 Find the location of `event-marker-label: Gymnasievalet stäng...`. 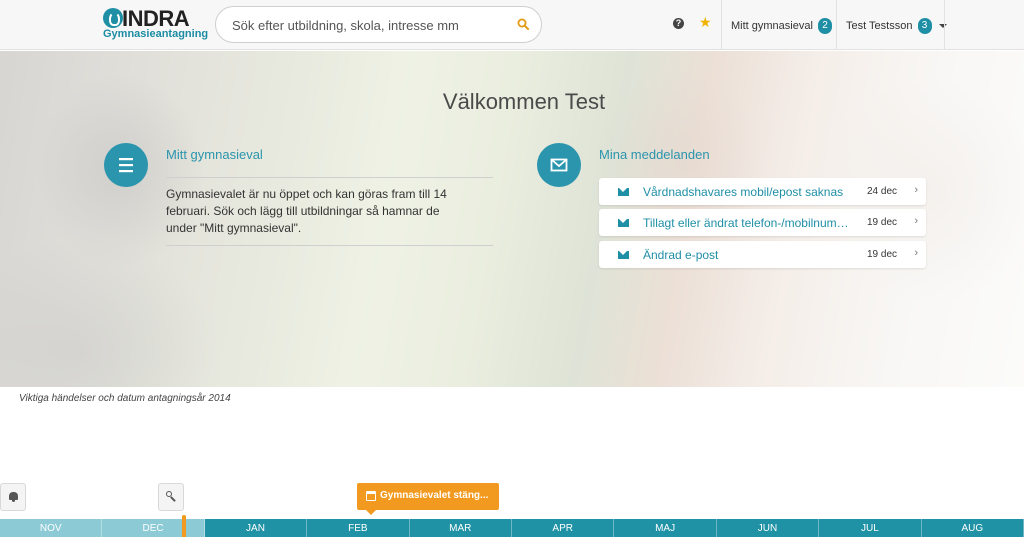

event-marker-label: Gymnasievalet stäng... is located at coordinates (434, 495).